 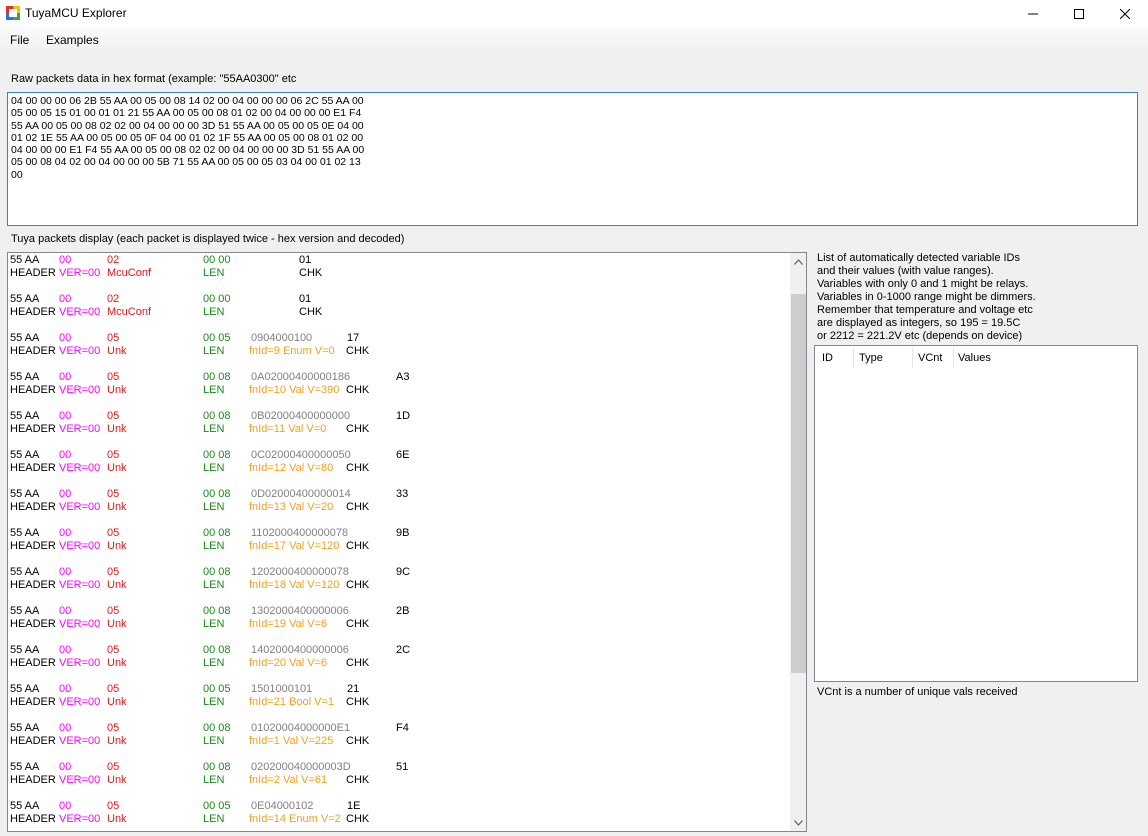 What do you see at coordinates (403, 377) in the screenshot?
I see `packet-checksum: A3` at bounding box center [403, 377].